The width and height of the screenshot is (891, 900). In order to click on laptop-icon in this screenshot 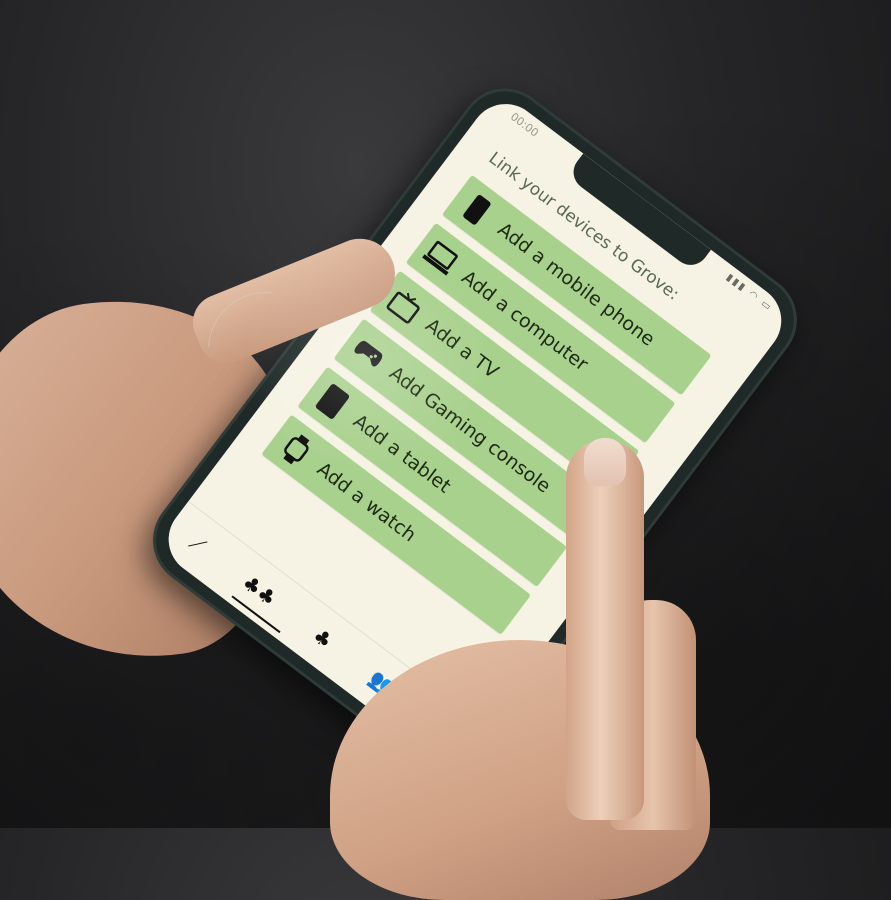, I will do `click(441, 258)`.